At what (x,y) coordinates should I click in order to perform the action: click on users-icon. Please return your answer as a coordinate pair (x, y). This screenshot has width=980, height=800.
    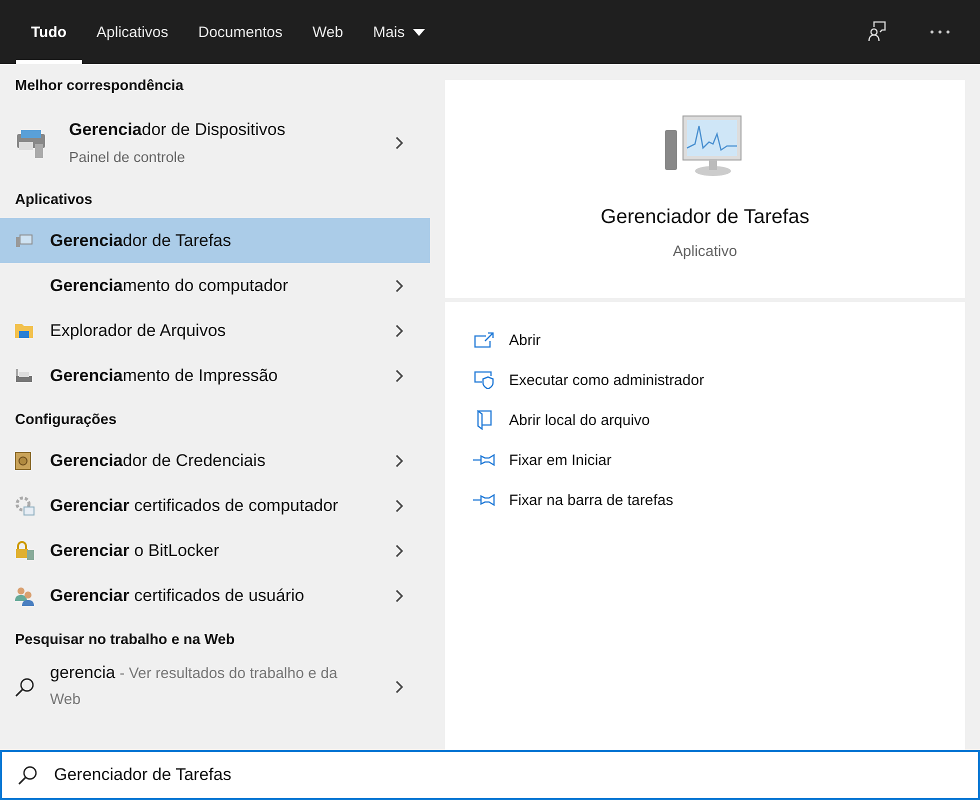
    Looking at the image, I should click on (25, 596).